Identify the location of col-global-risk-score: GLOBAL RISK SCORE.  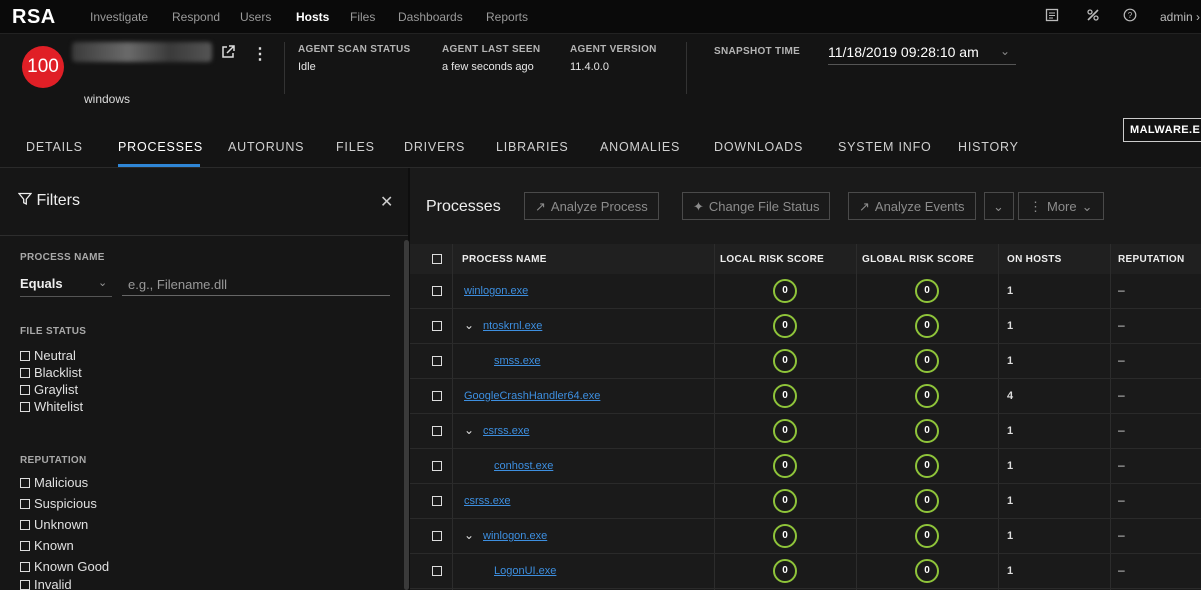
(918, 259).